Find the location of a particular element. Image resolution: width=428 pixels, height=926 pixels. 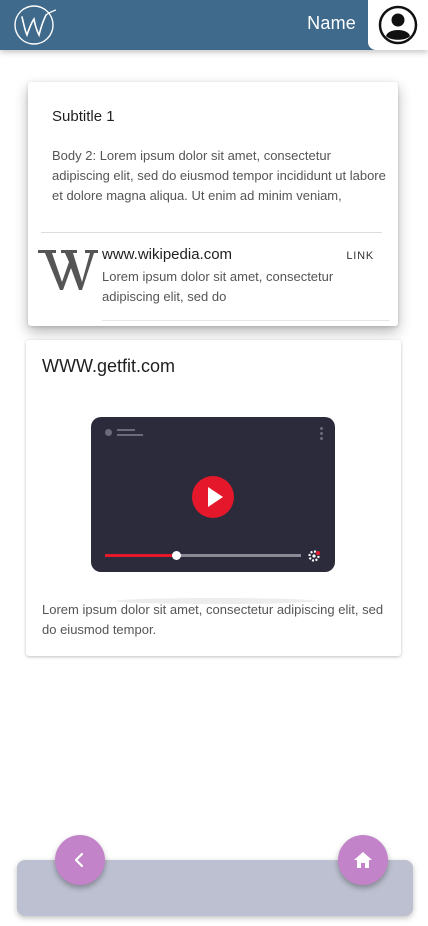

user-name: Name is located at coordinates (331, 23).